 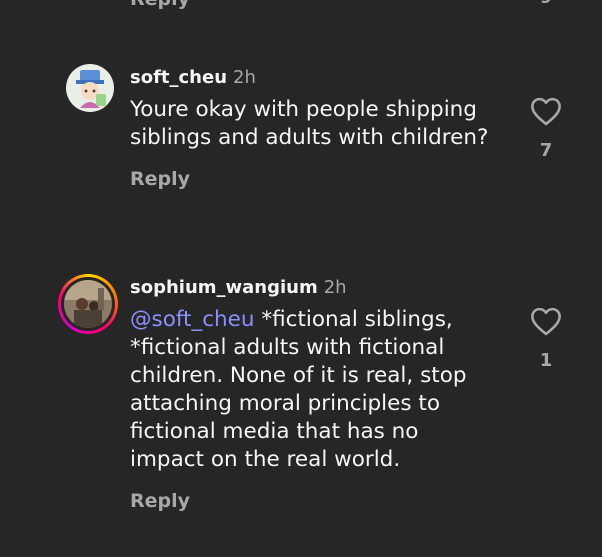 I want to click on like-control: 1, so click(x=546, y=338).